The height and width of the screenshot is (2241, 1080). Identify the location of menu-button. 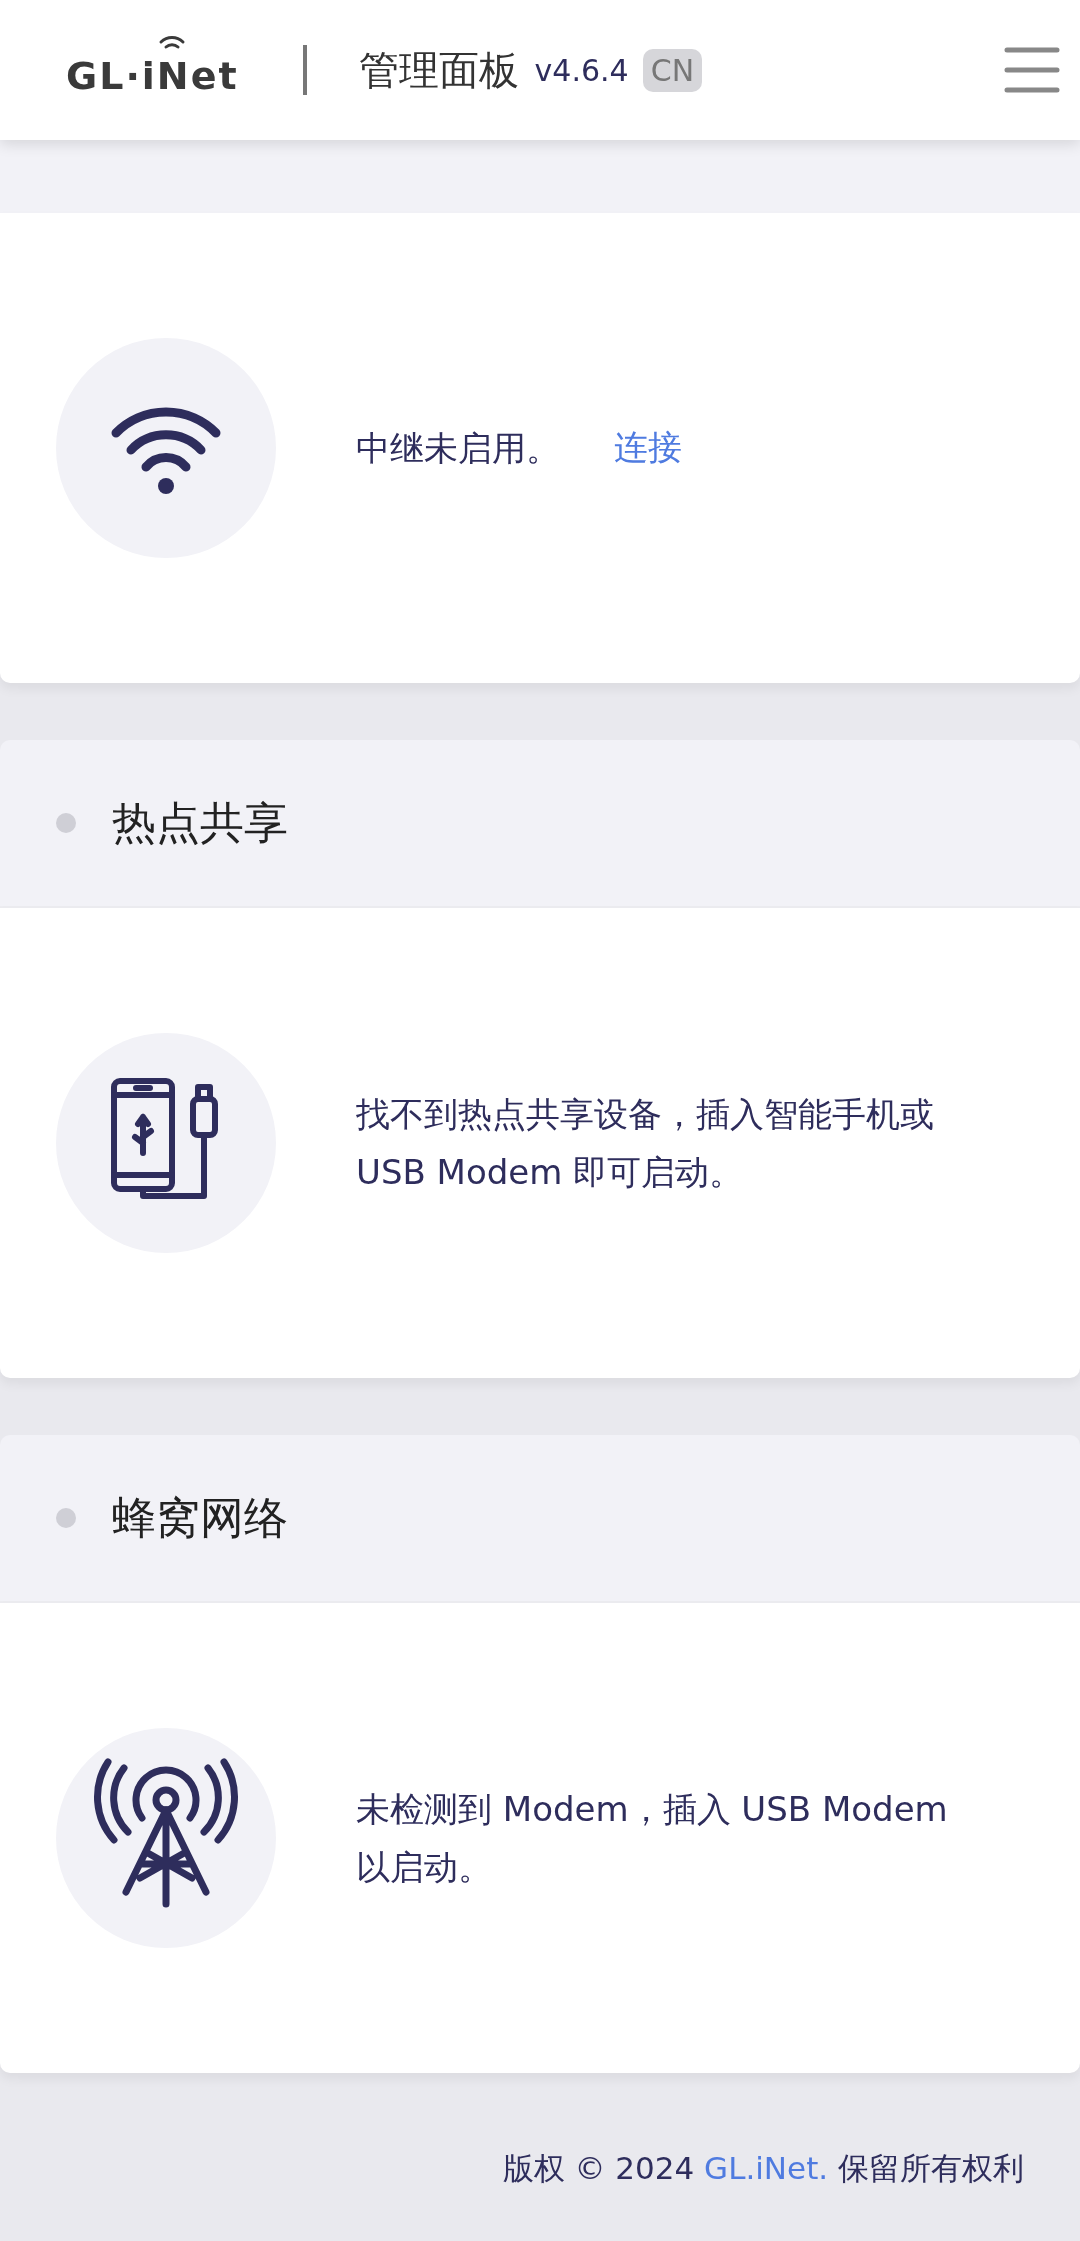
(1032, 70).